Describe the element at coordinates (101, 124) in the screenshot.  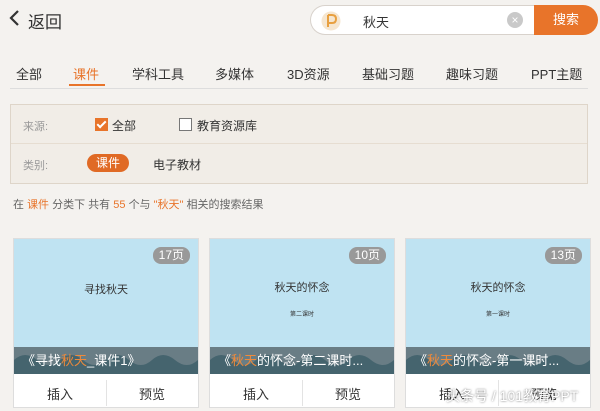
I see `source-all-checkbox` at that location.